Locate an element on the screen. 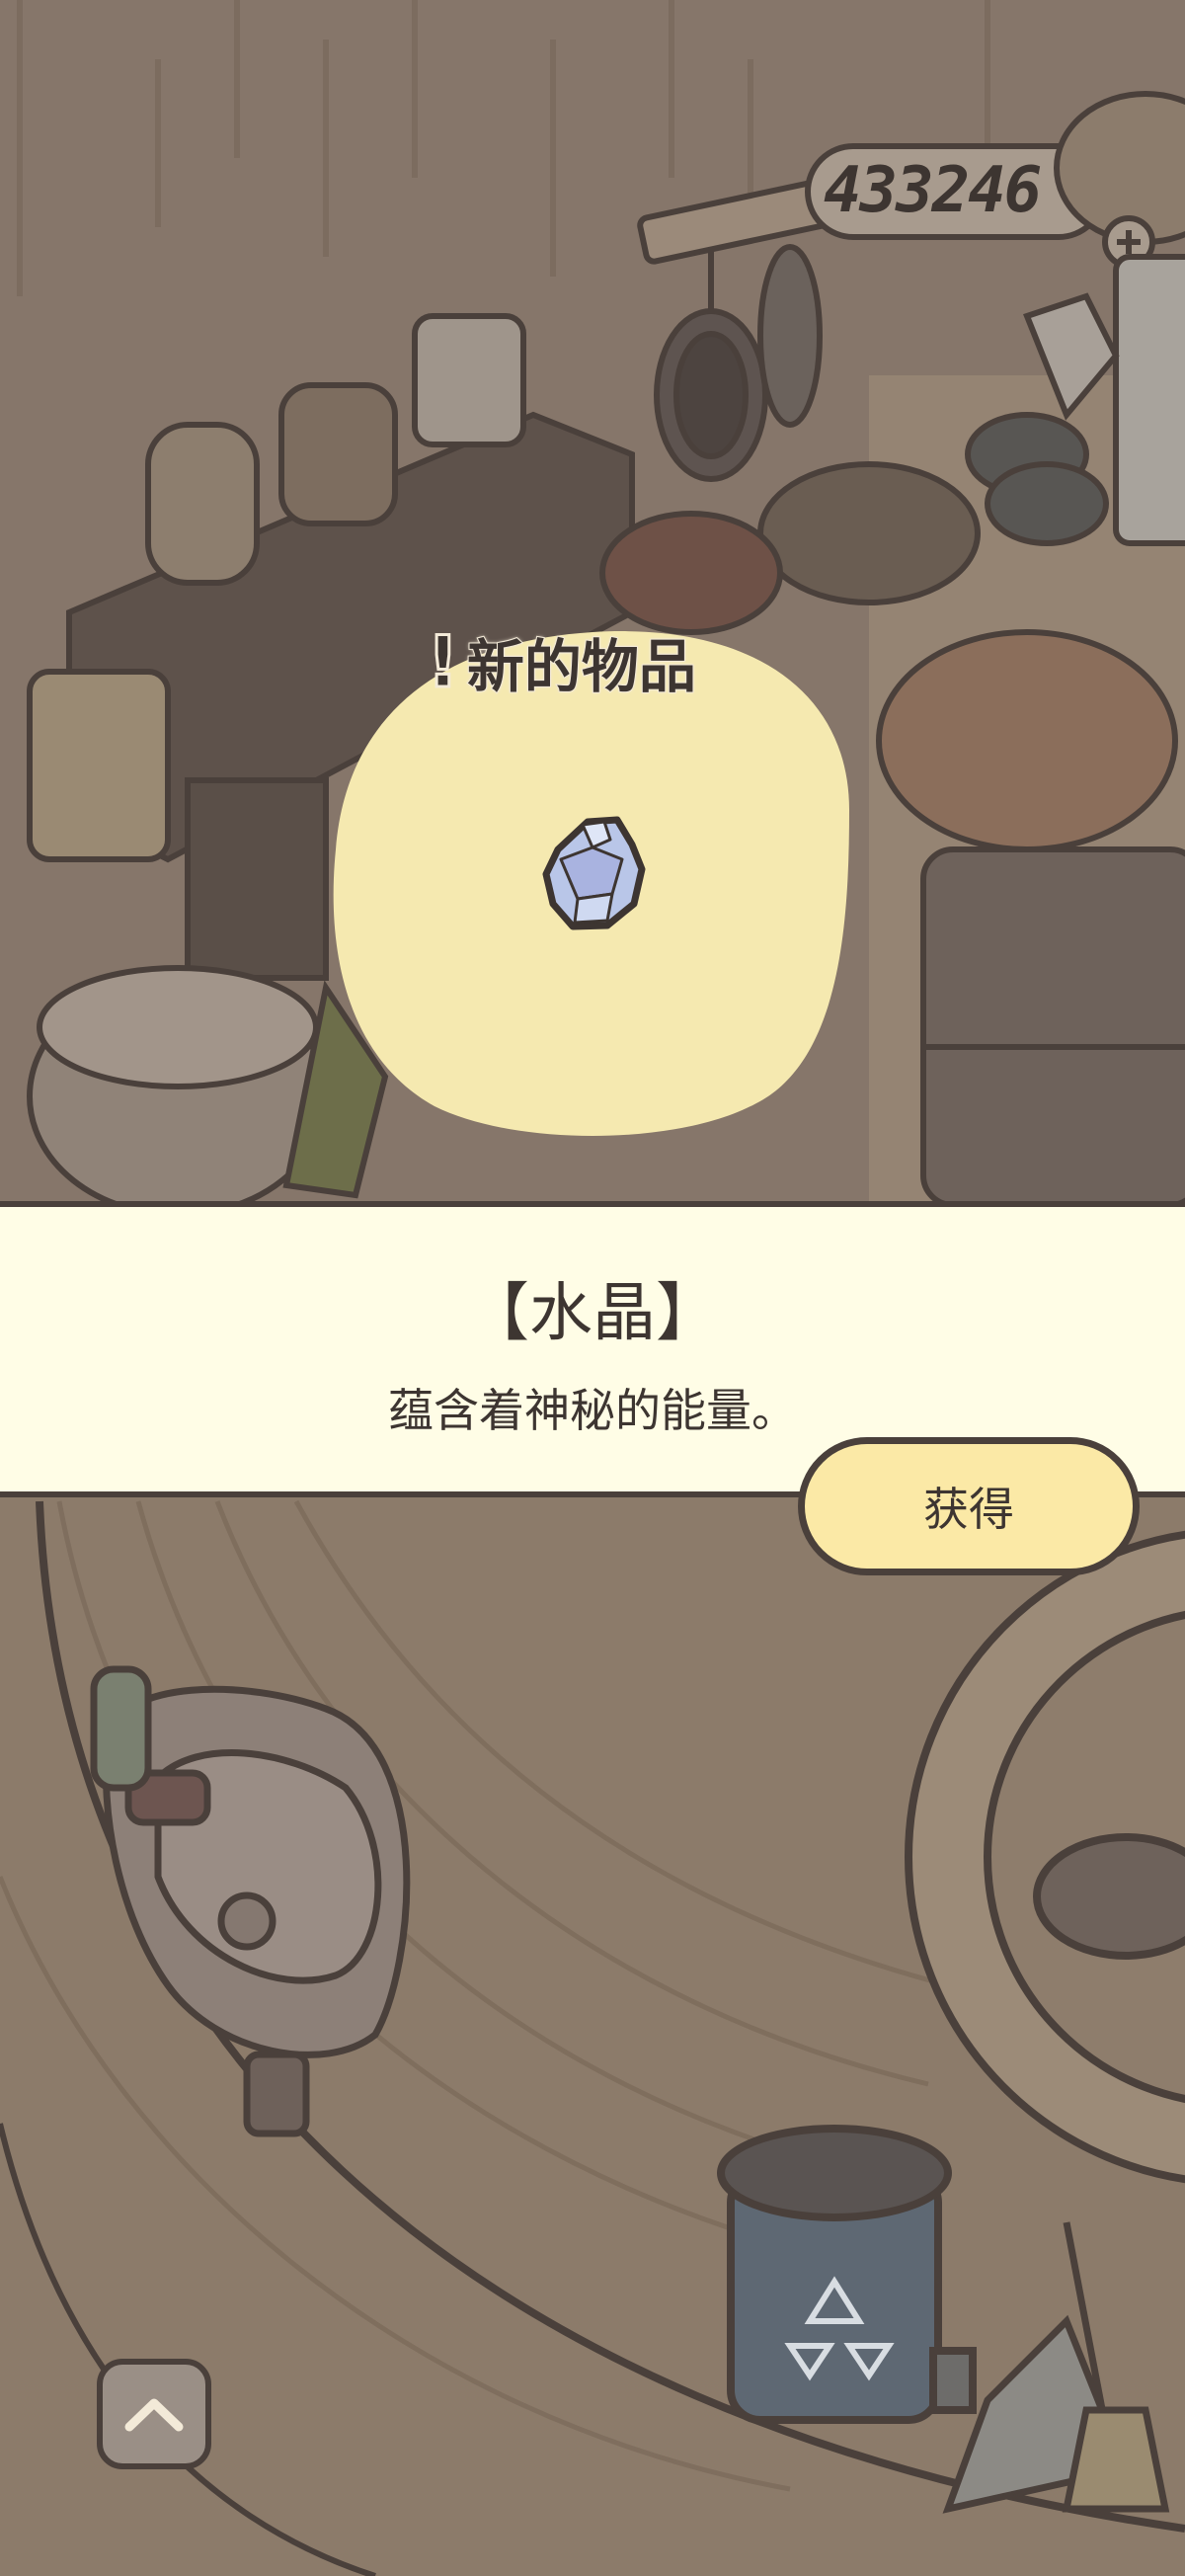 The image size is (1185, 2576). coin-count-text: 433246 is located at coordinates (933, 190).